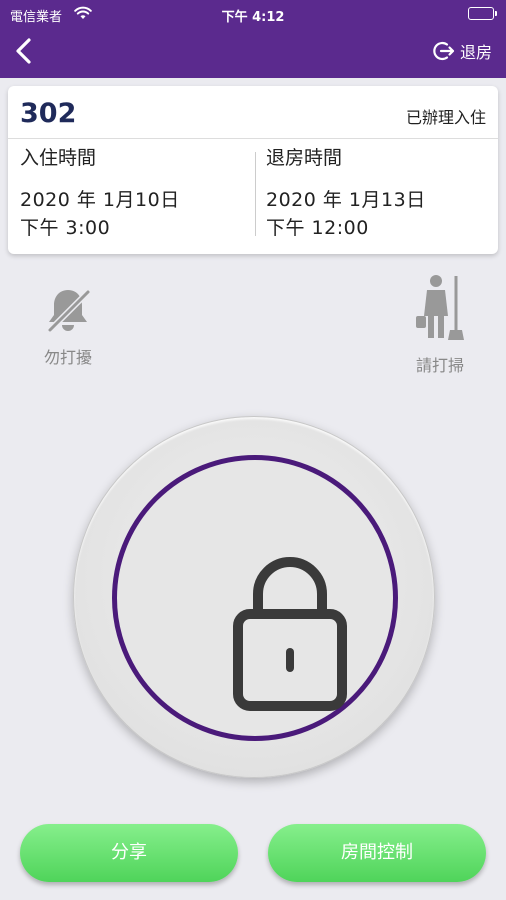  I want to click on top-bar: 電信業者 下午 4:12 退房, so click(253, 39).